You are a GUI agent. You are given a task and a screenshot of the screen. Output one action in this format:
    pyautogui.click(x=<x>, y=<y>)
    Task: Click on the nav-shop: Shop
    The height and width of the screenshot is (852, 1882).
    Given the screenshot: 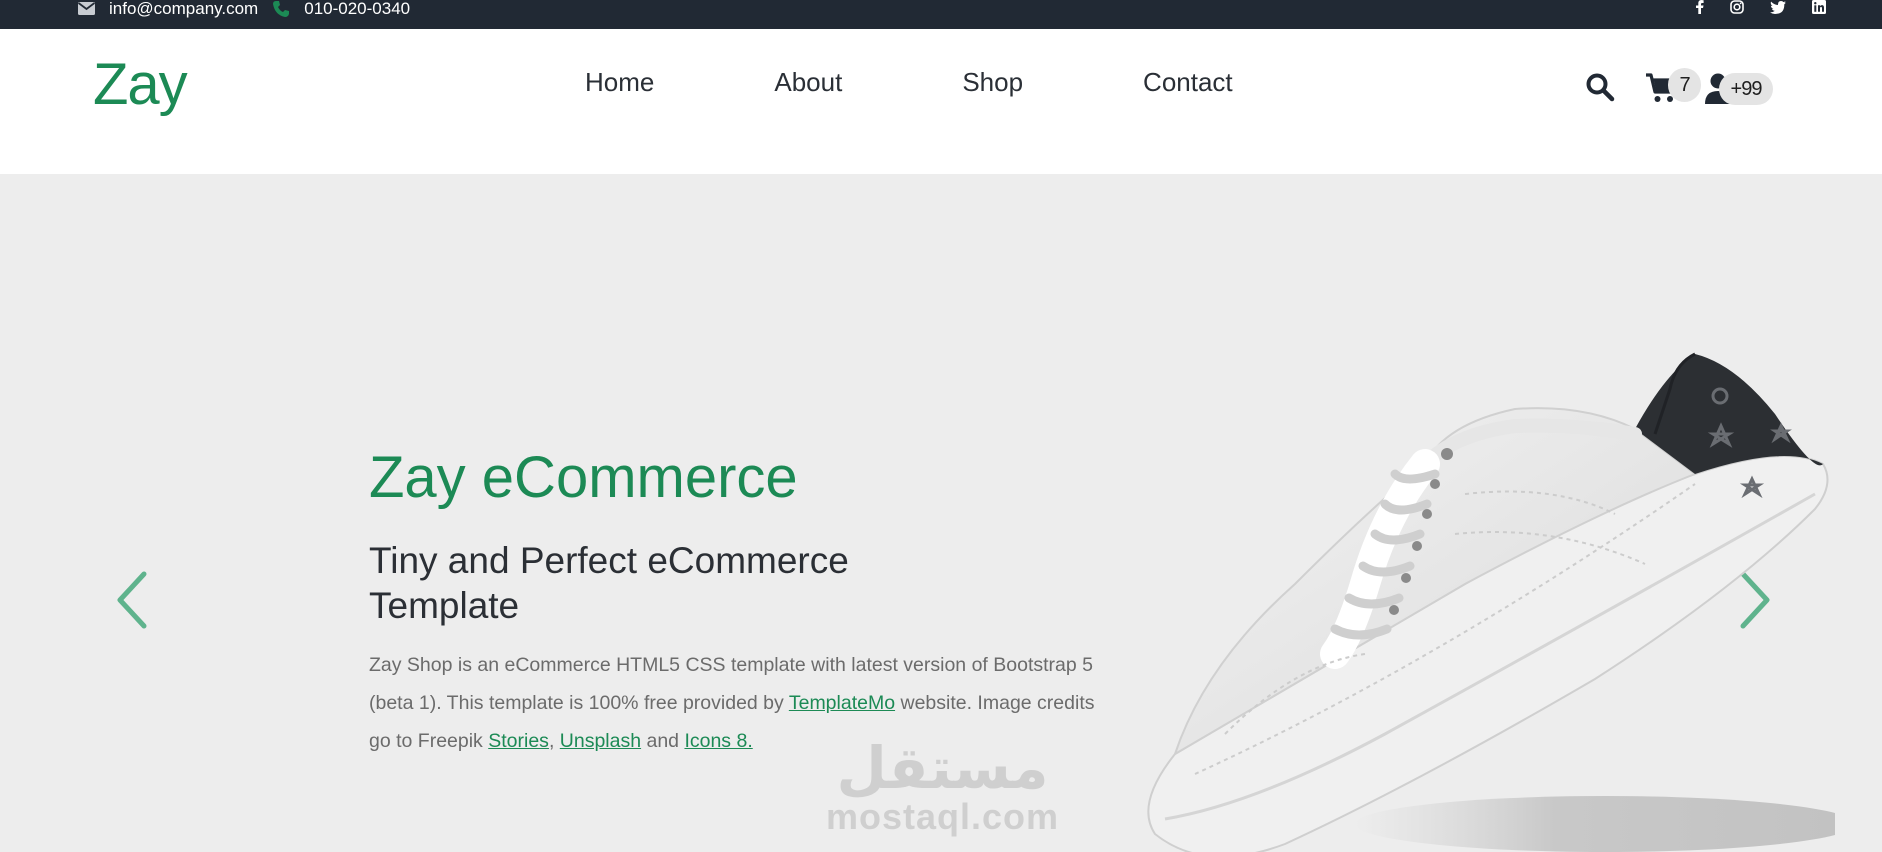 What is the action you would take?
    pyautogui.click(x=992, y=82)
    